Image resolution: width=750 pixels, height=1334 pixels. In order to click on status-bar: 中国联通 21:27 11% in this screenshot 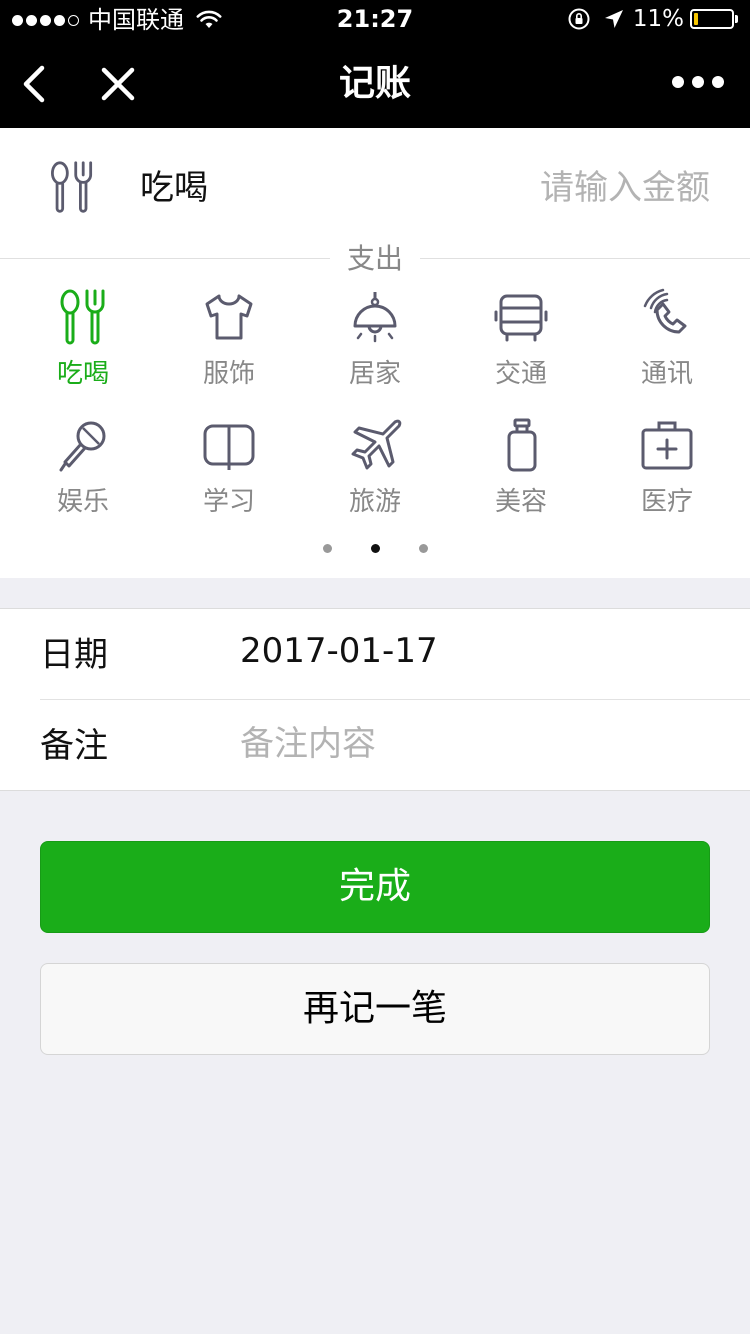, I will do `click(375, 20)`.